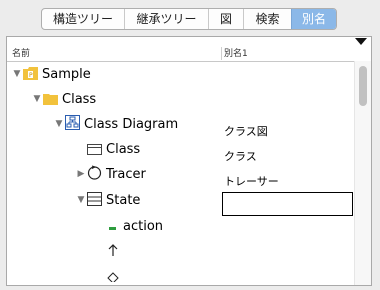 Image resolution: width=380 pixels, height=290 pixels. I want to click on scrollbar-thumb, so click(363, 86).